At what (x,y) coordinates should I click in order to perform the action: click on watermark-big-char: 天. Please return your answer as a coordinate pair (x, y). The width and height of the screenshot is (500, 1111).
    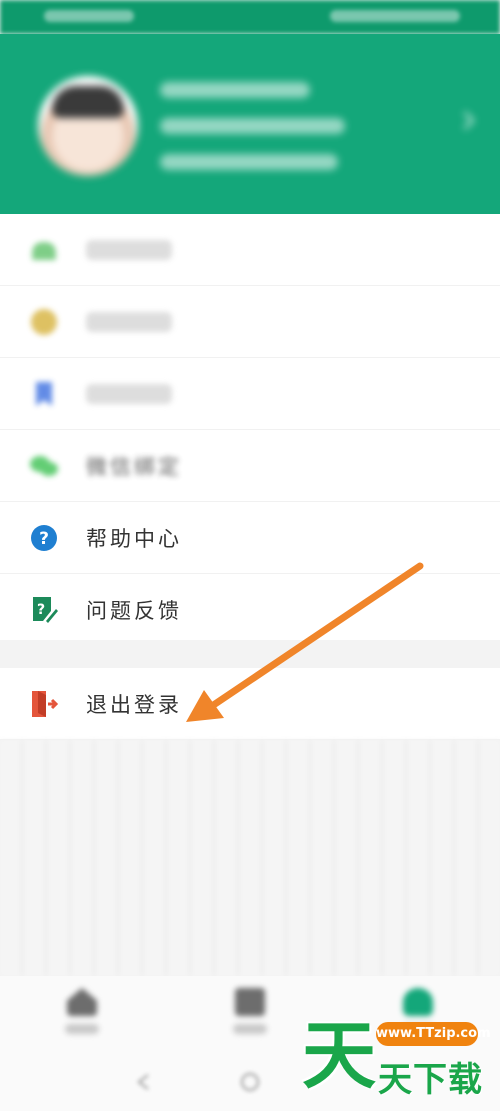
    Looking at the image, I should click on (339, 1056).